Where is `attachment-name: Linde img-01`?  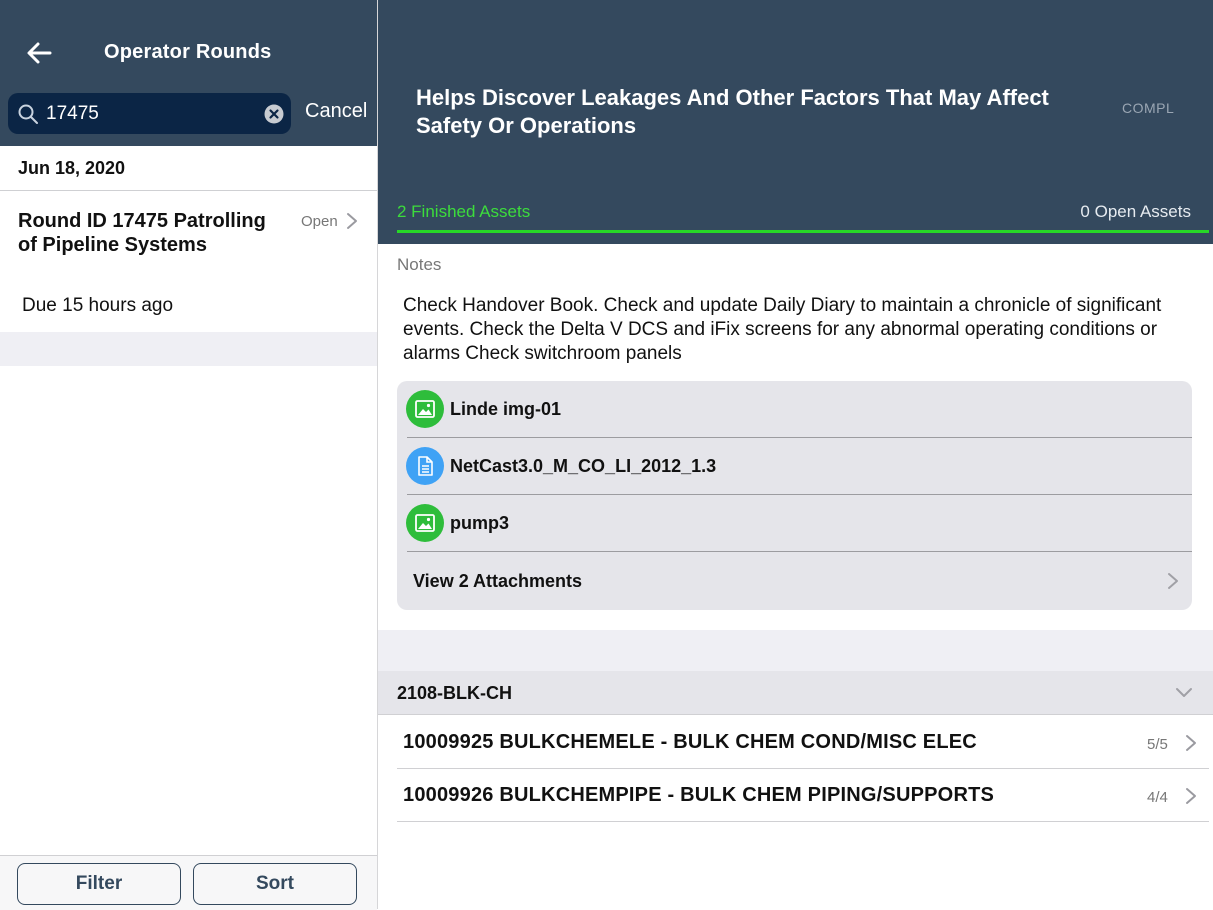
attachment-name: Linde img-01 is located at coordinates (506, 409).